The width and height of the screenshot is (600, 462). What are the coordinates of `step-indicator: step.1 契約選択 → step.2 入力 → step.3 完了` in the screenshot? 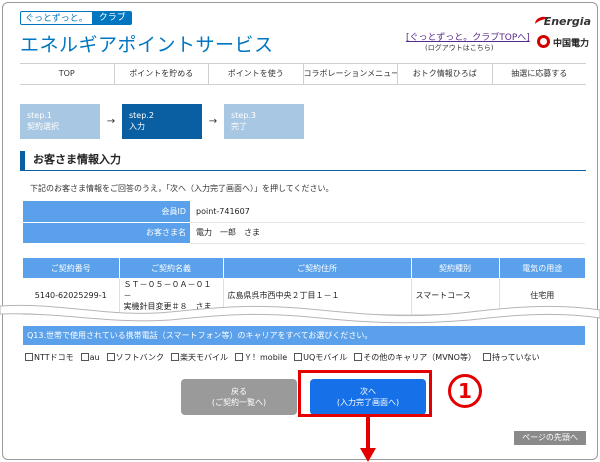 It's located at (162, 121).